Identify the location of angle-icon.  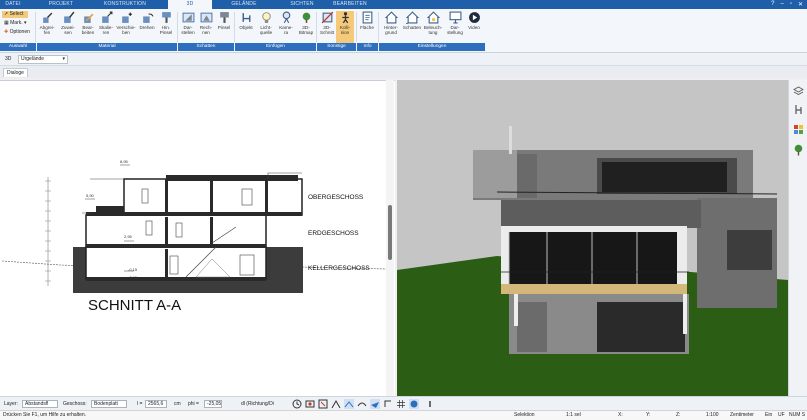
(349, 404).